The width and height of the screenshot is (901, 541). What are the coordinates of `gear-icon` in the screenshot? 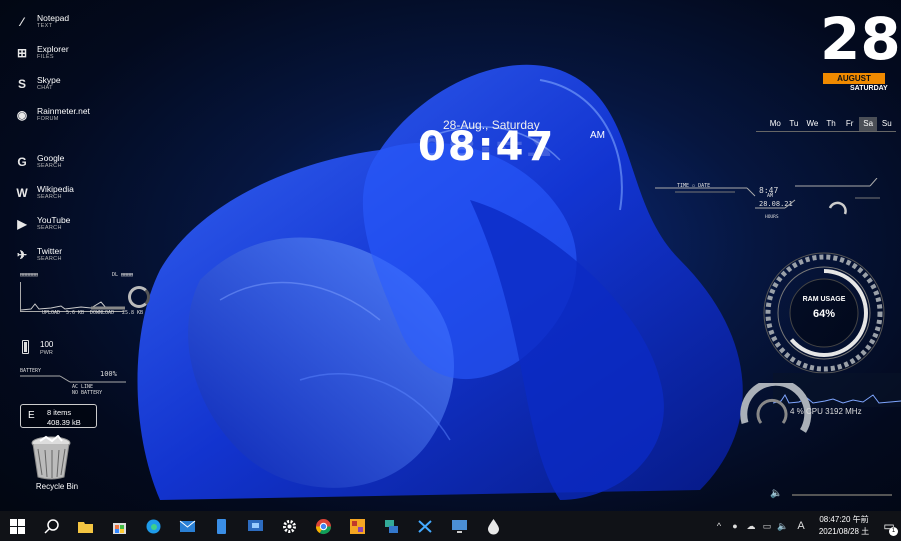 It's located at (289, 526).